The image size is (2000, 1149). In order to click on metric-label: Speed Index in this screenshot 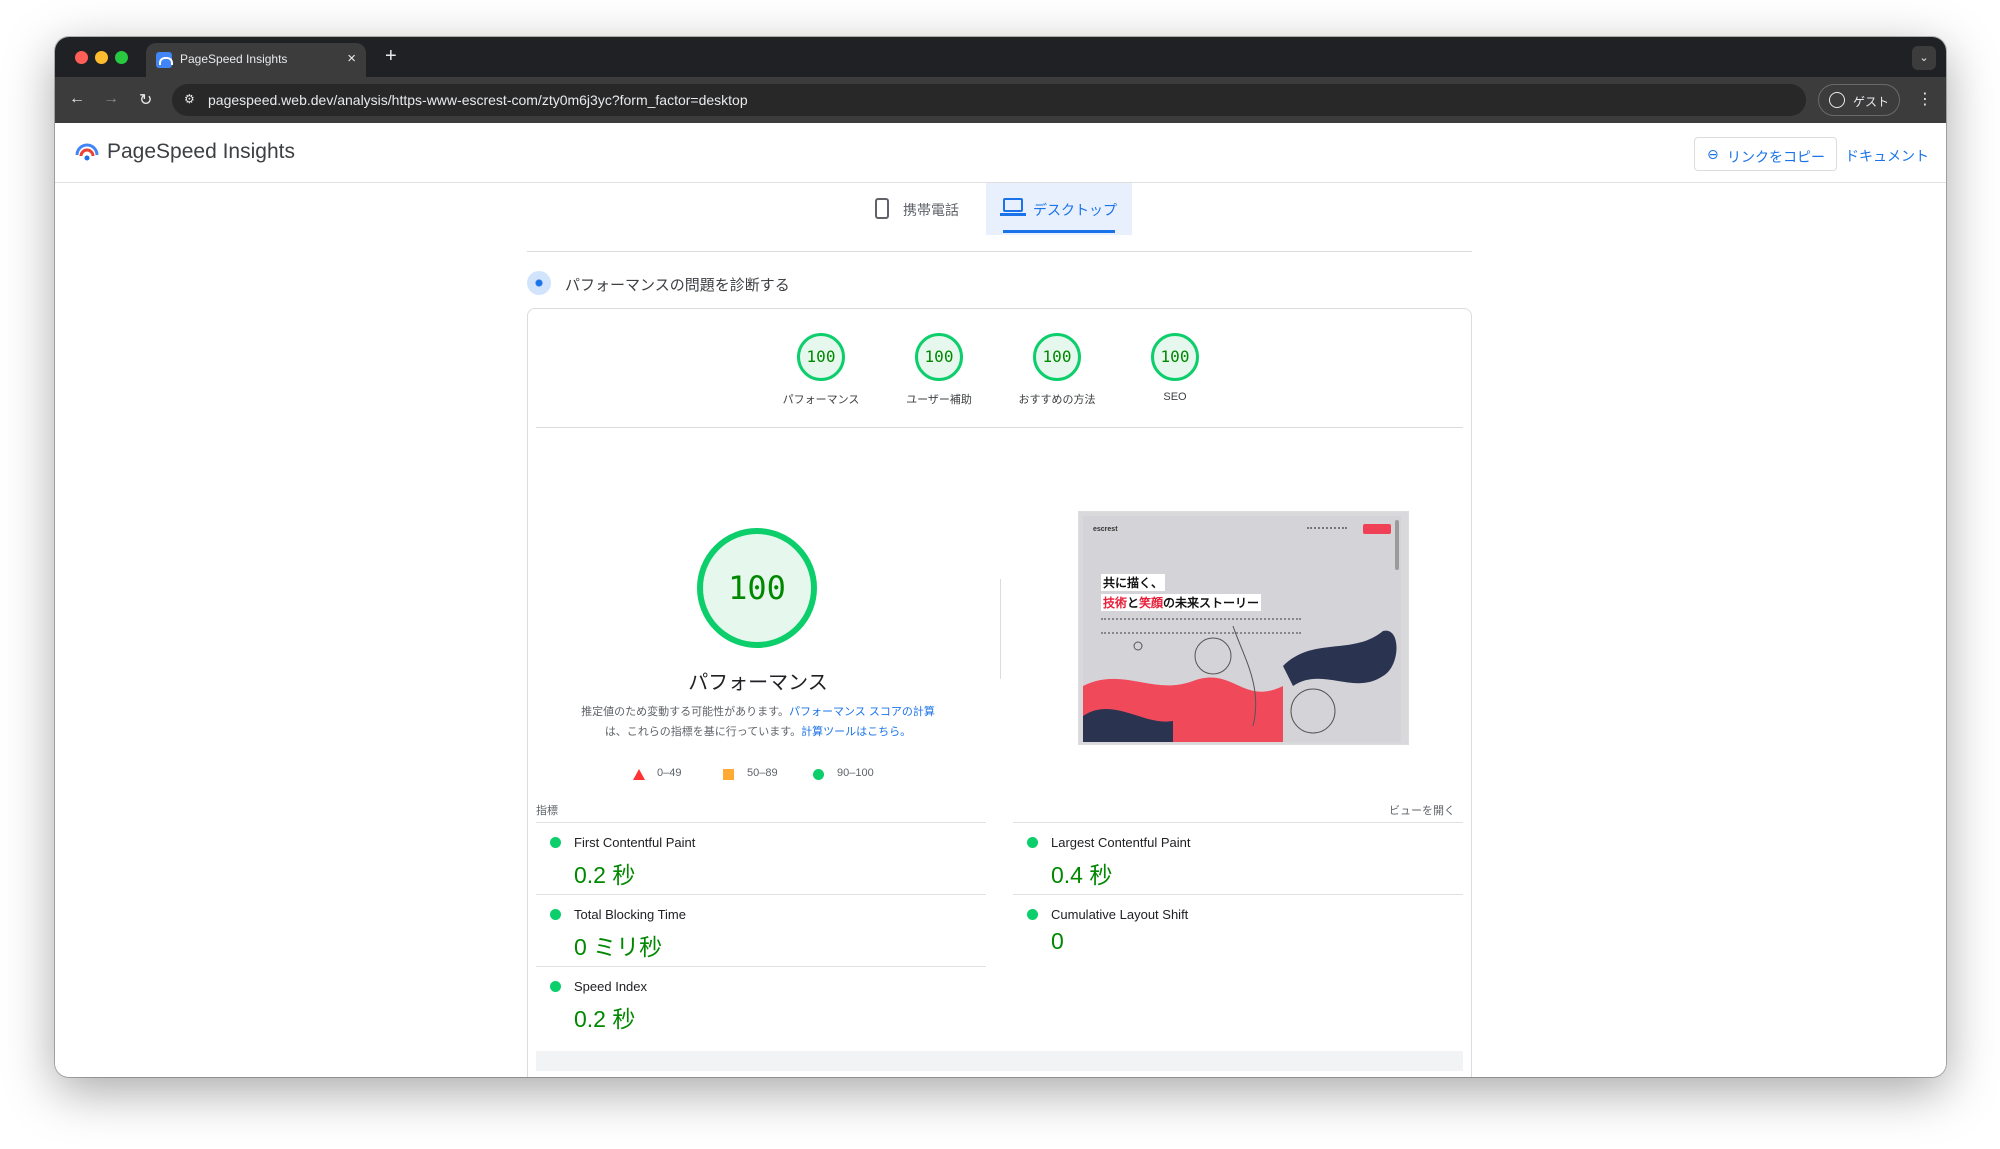, I will do `click(611, 986)`.